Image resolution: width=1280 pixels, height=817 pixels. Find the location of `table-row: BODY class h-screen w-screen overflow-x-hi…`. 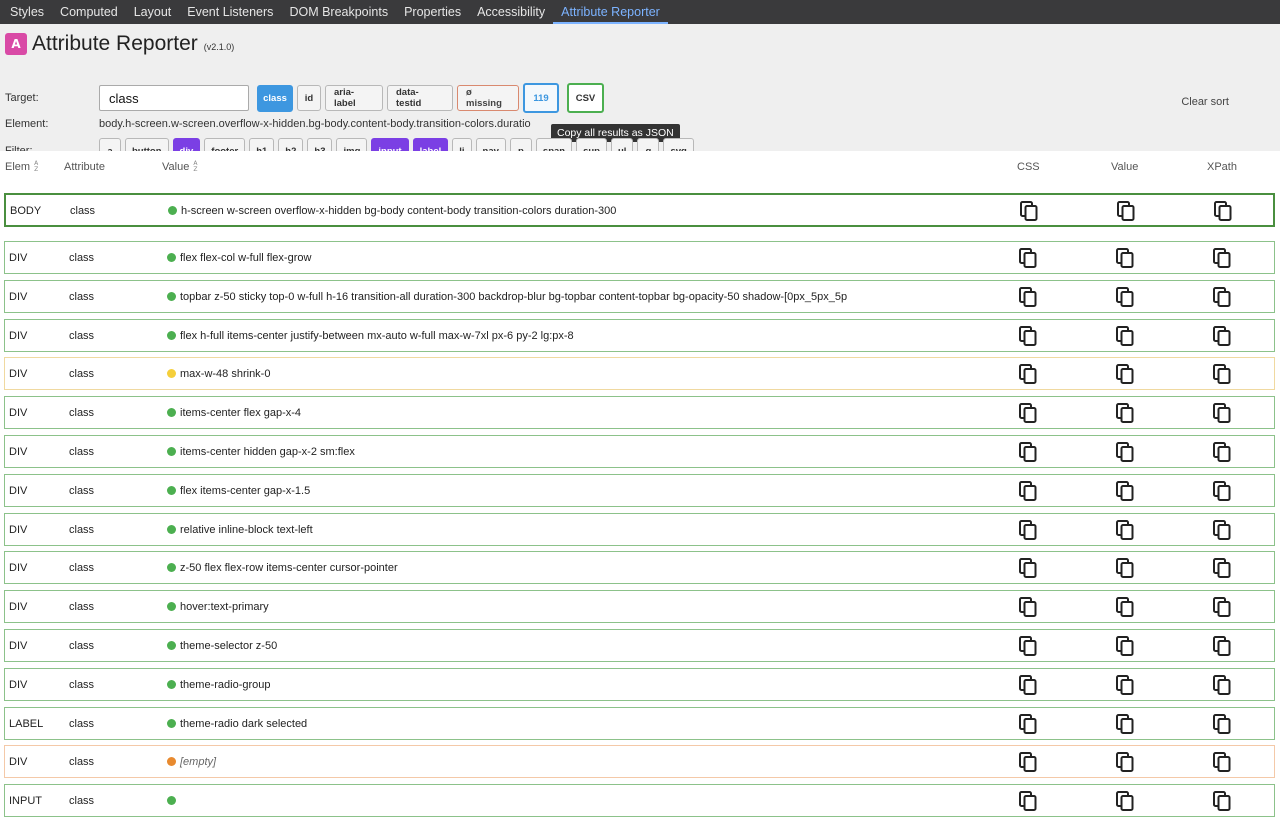

table-row: BODY class h-screen w-screen overflow-x-hi… is located at coordinates (639, 210).